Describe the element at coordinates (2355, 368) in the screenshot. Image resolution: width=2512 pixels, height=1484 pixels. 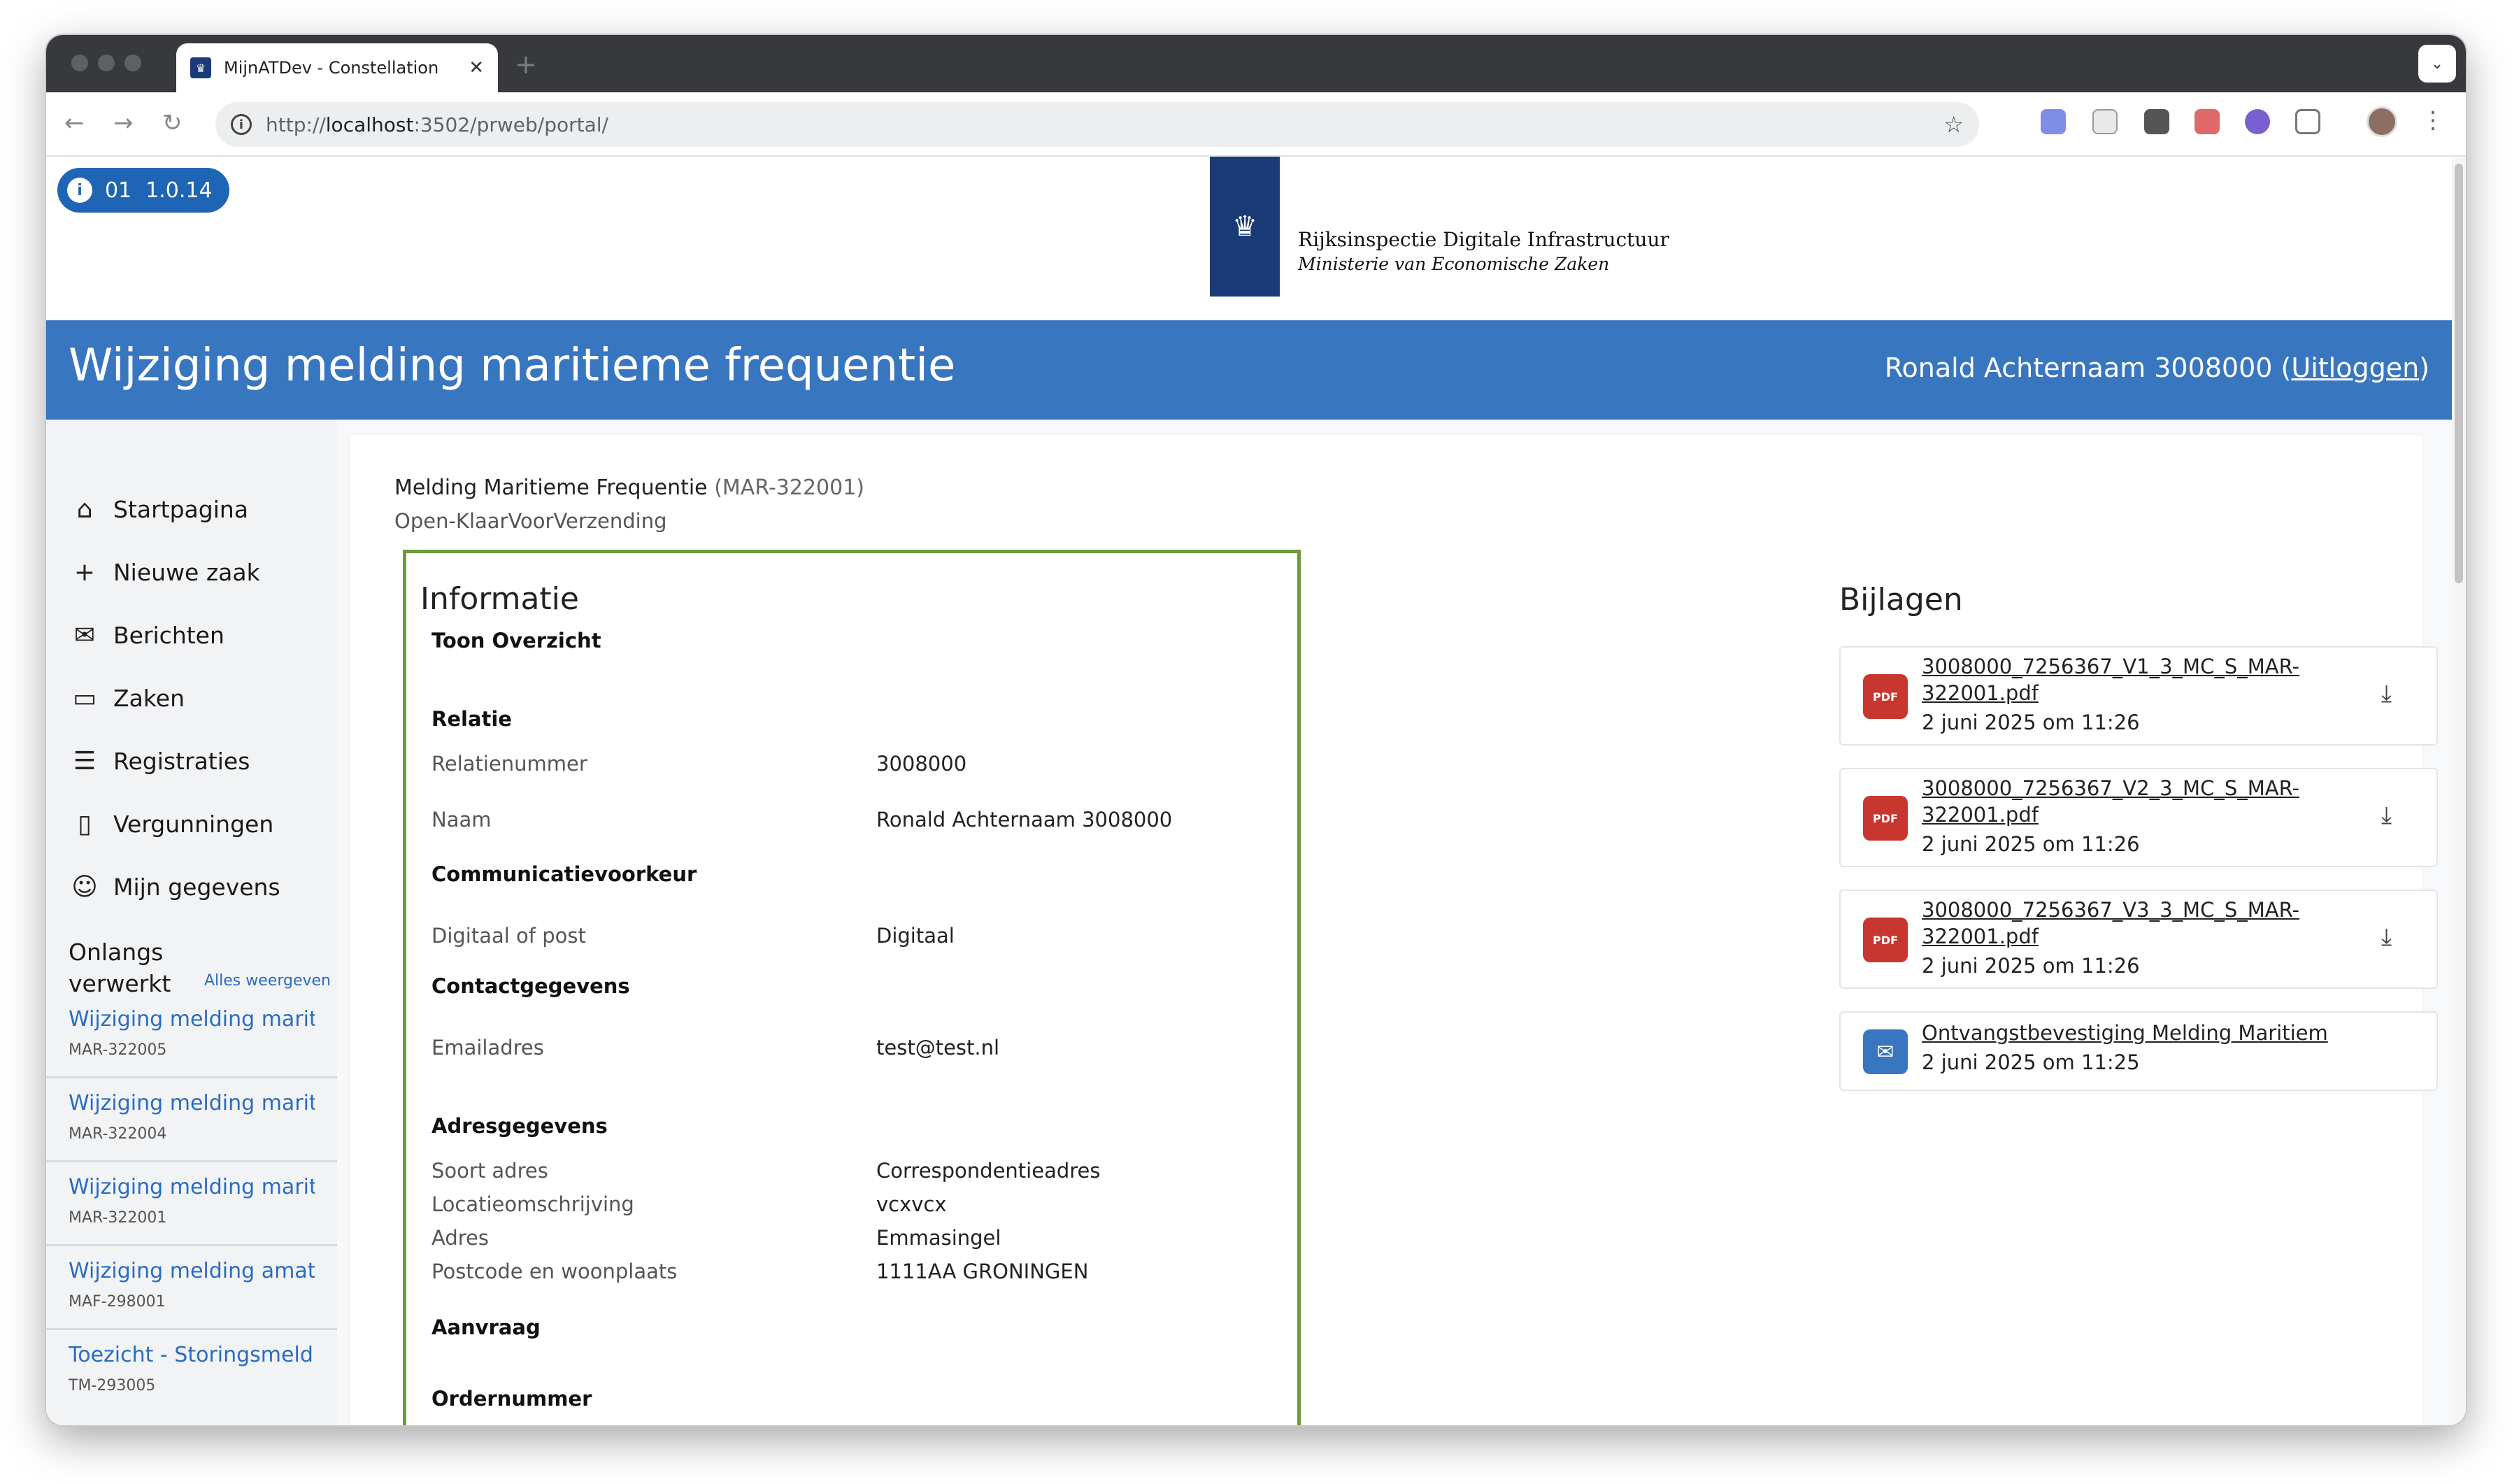
I see `logout-link: Uitloggen` at that location.